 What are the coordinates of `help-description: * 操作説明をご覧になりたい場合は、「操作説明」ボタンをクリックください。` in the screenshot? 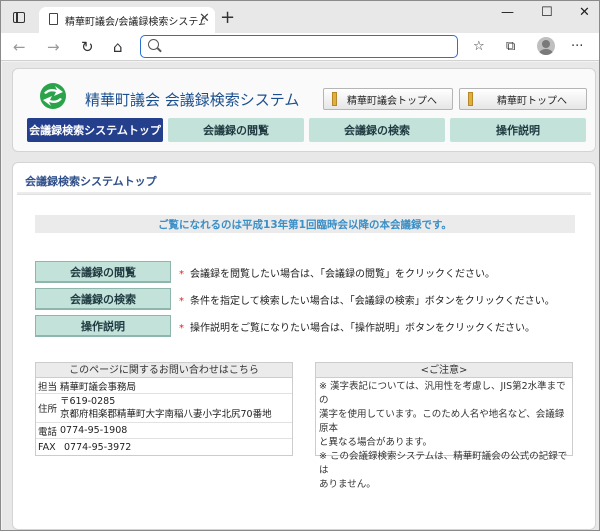 It's located at (357, 326).